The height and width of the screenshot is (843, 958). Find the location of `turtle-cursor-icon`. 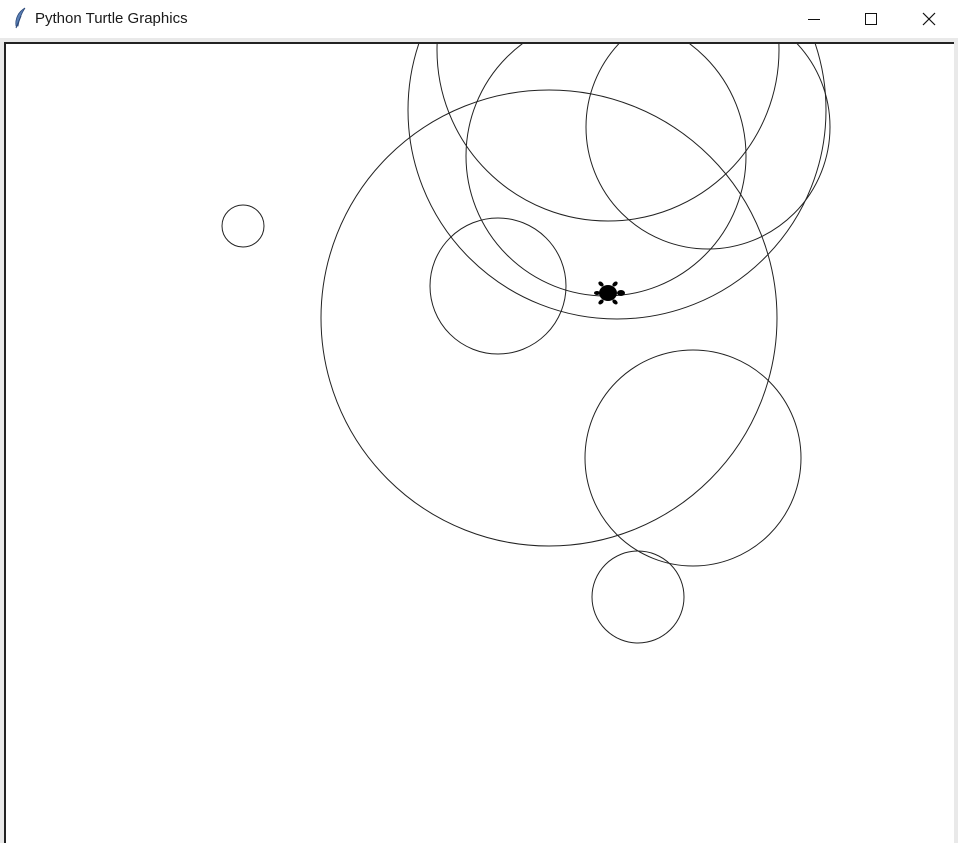

turtle-cursor-icon is located at coordinates (609, 293).